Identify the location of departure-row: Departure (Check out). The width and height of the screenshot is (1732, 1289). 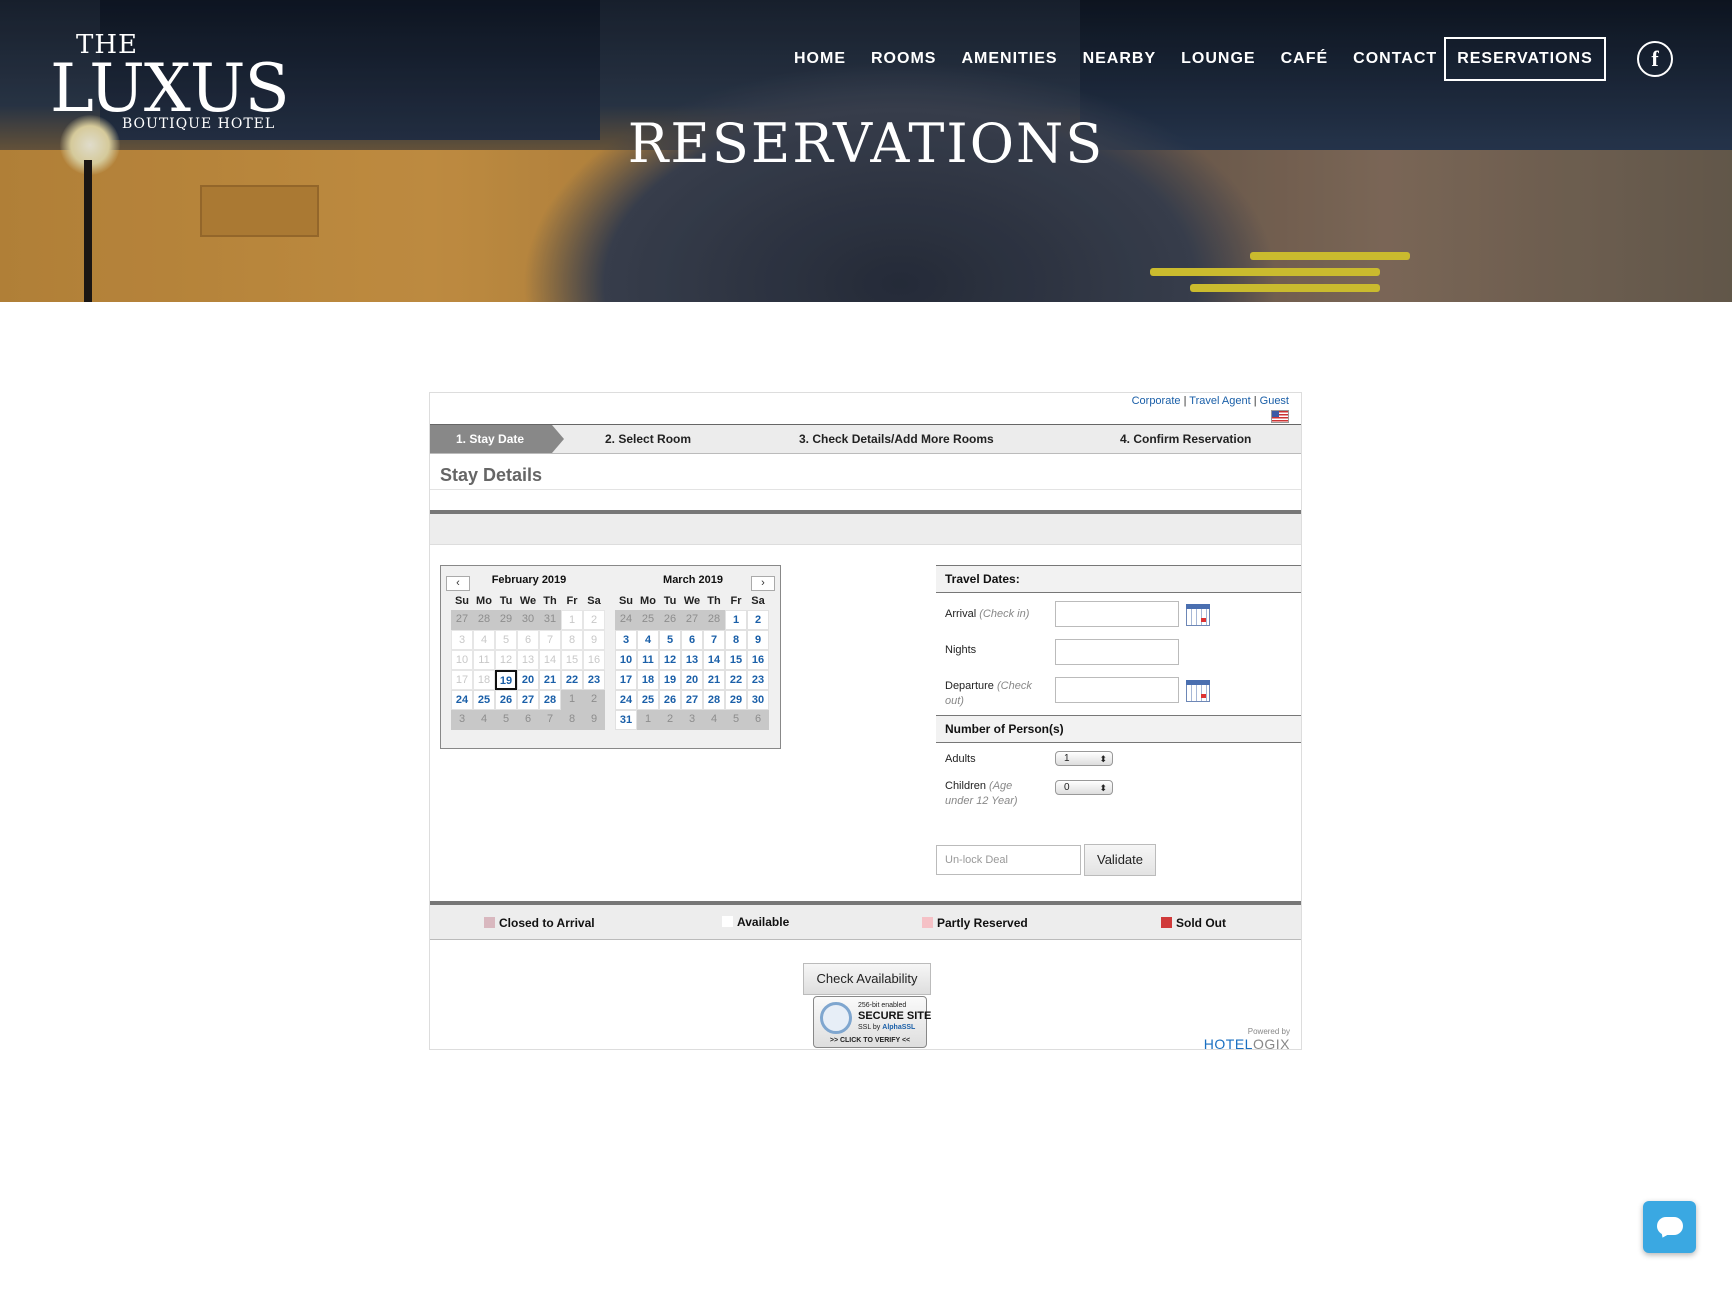
(1118, 690).